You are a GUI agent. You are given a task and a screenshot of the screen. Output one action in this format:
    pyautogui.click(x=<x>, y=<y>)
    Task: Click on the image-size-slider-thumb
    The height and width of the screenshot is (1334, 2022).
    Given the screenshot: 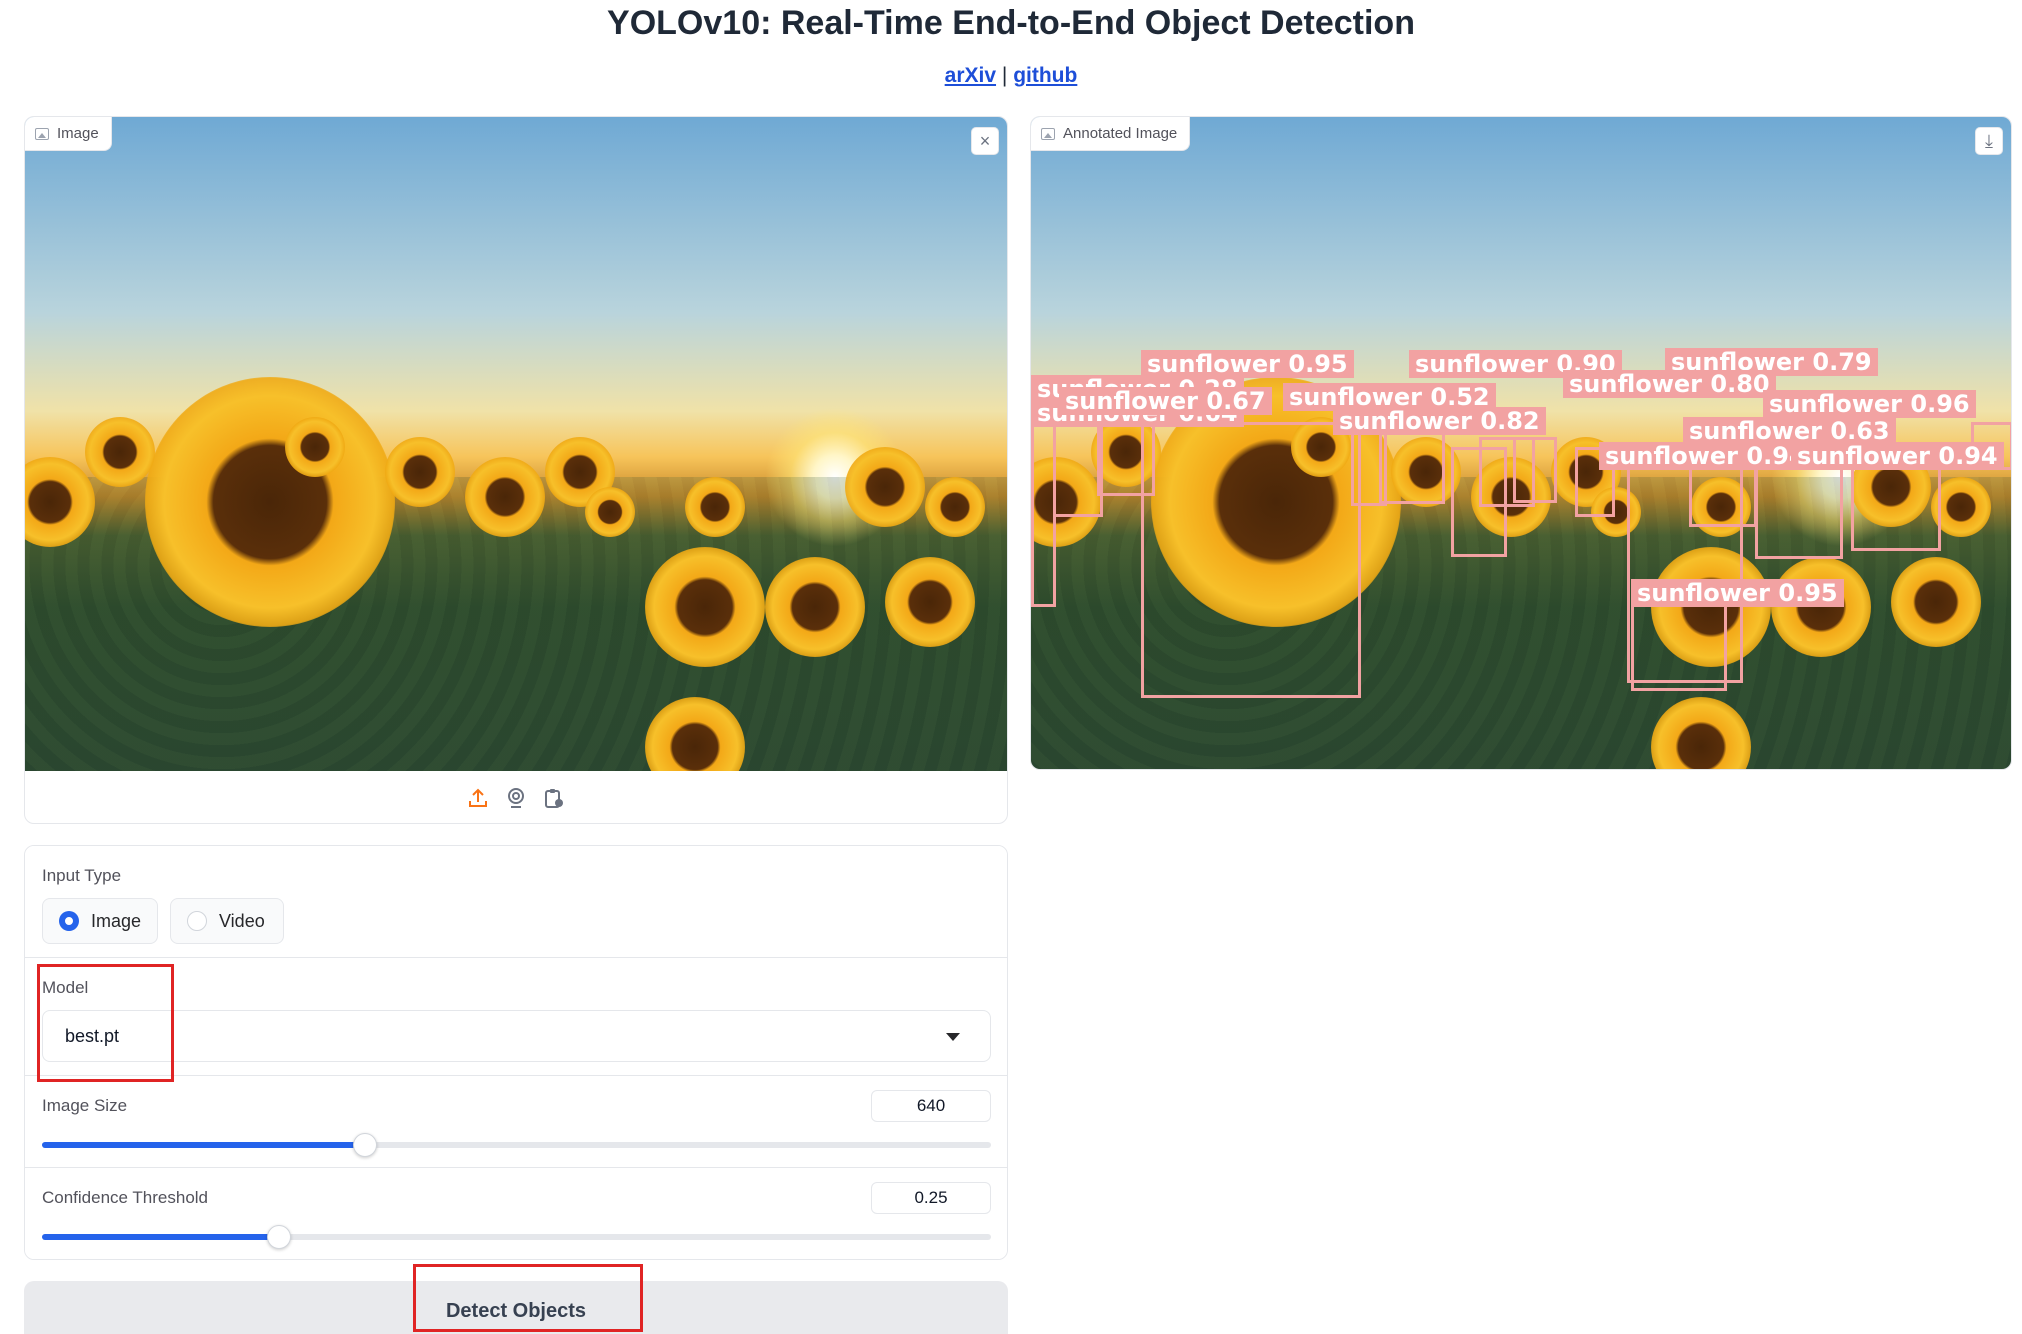 What is the action you would take?
    pyautogui.click(x=364, y=1145)
    